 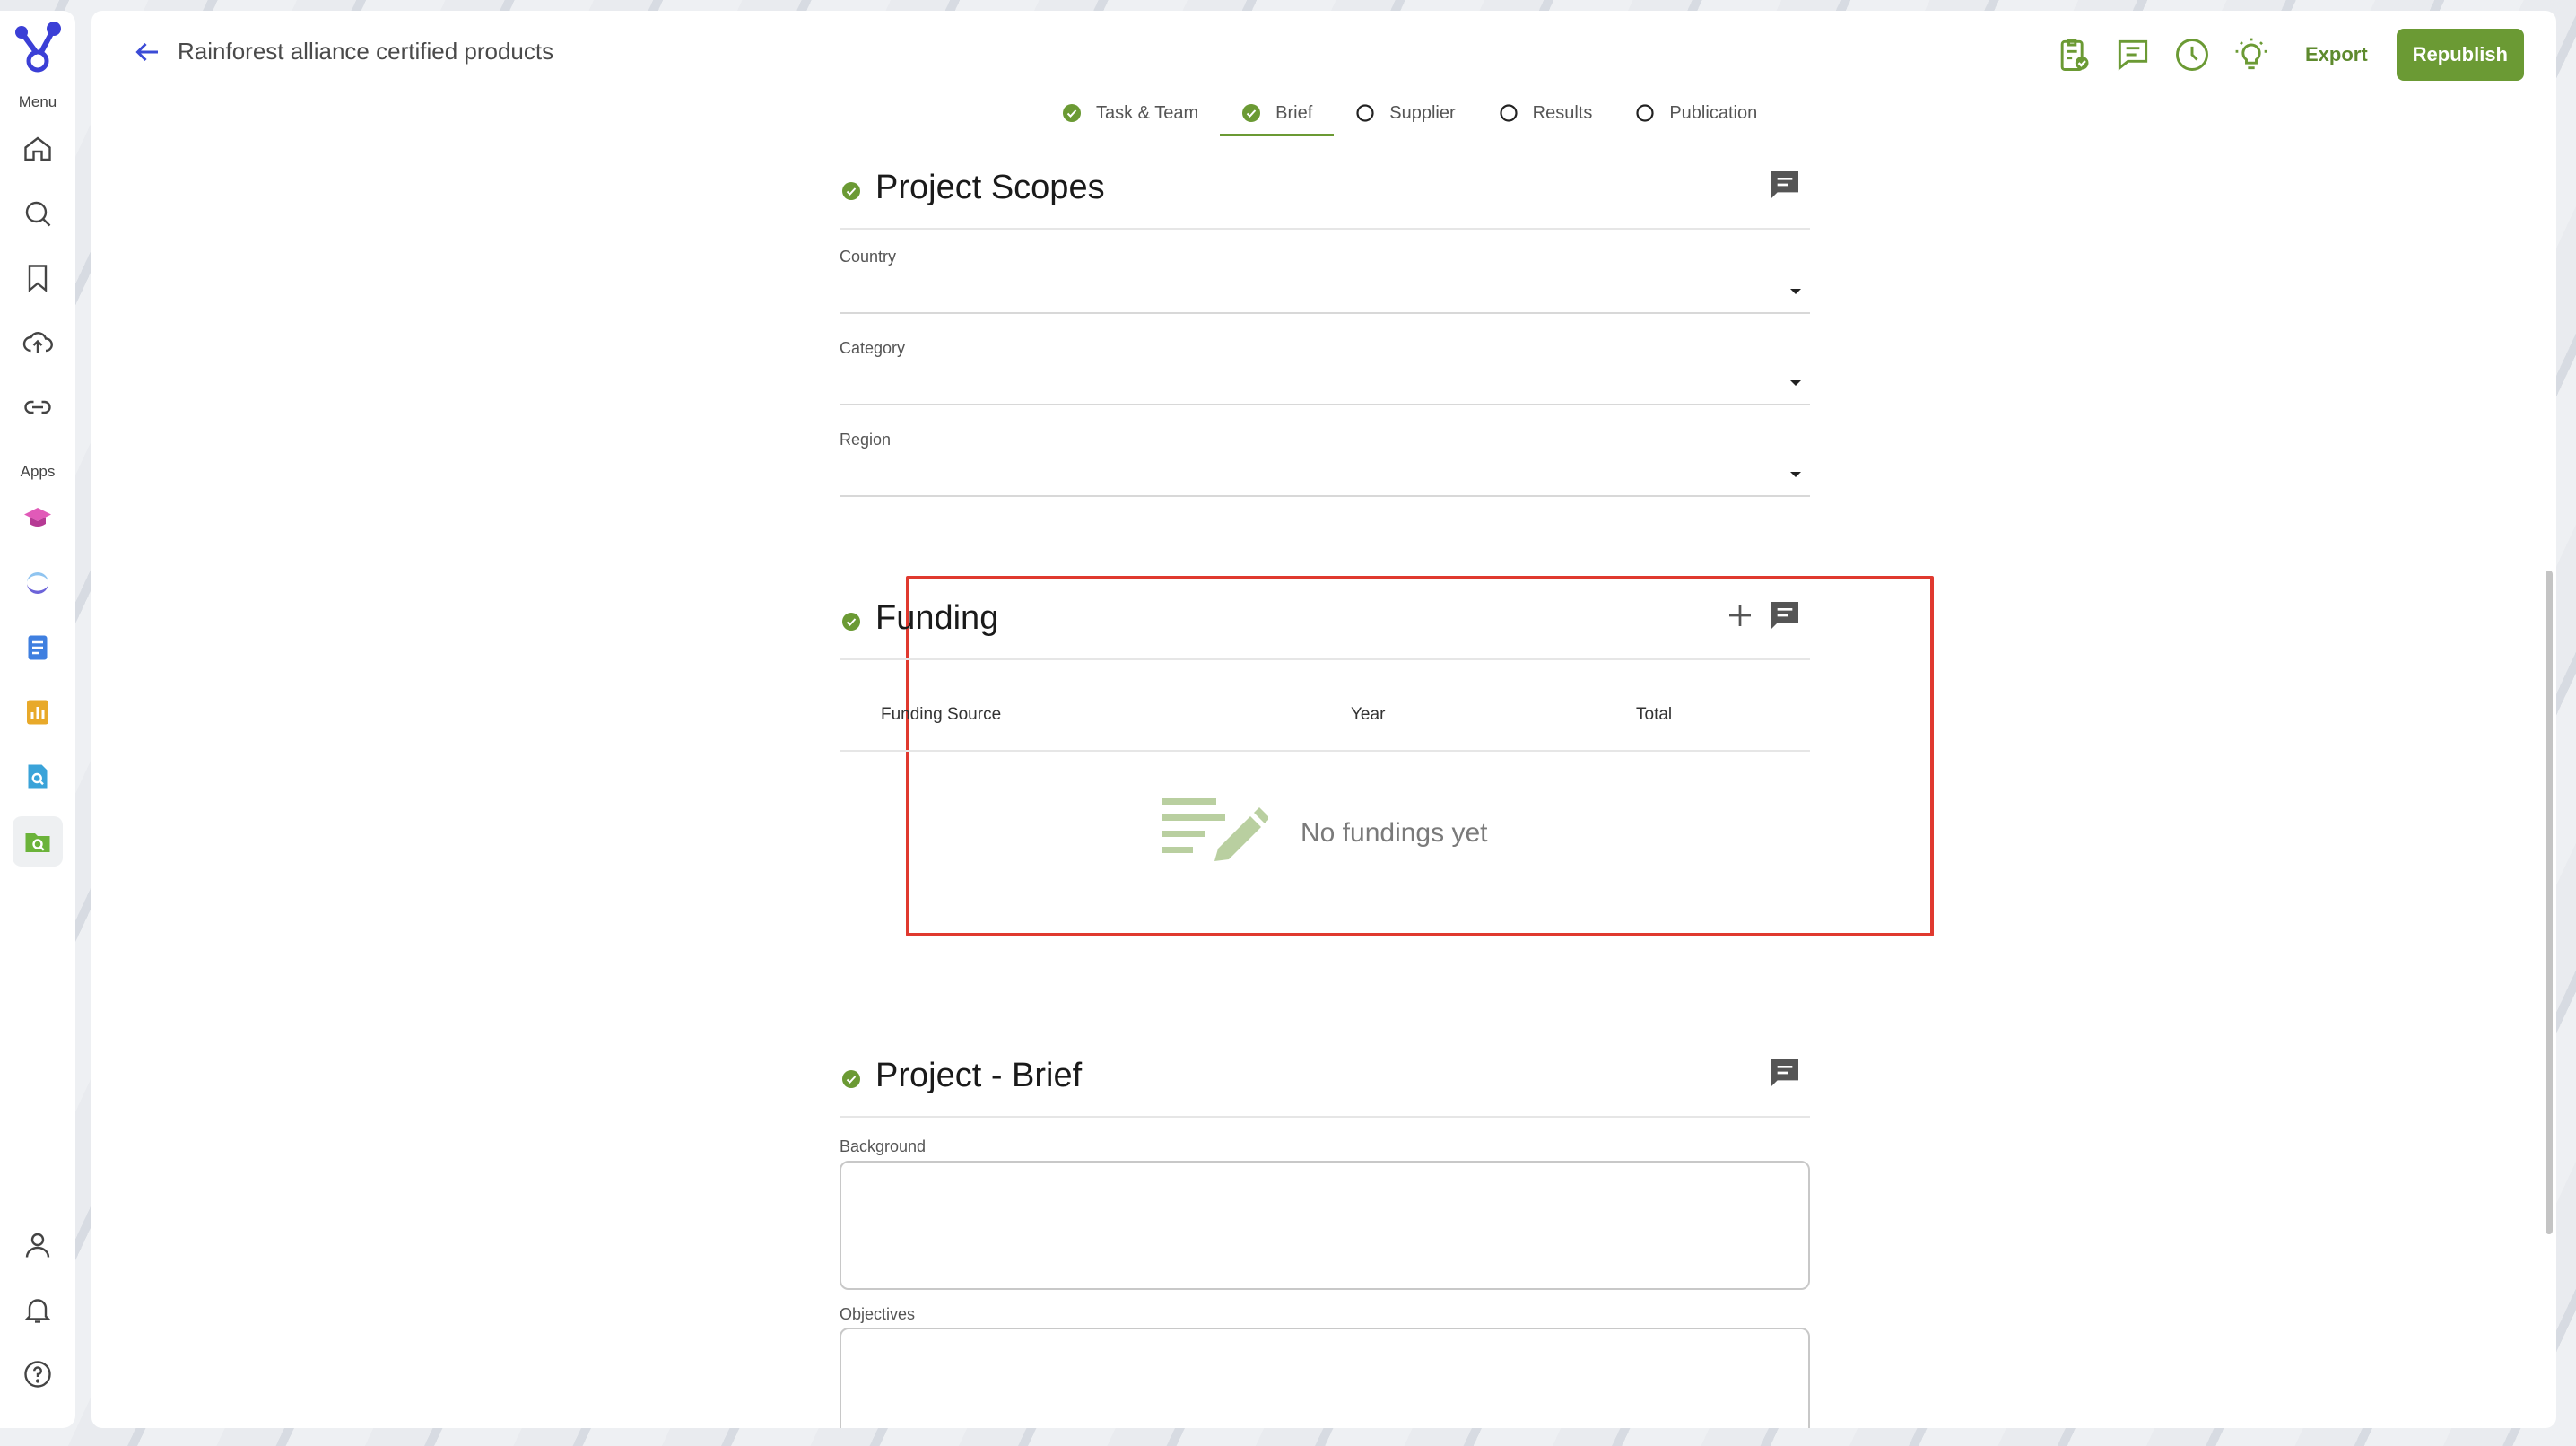 What do you see at coordinates (1325, 1083) in the screenshot?
I see `project-brief-header: Project - Brief` at bounding box center [1325, 1083].